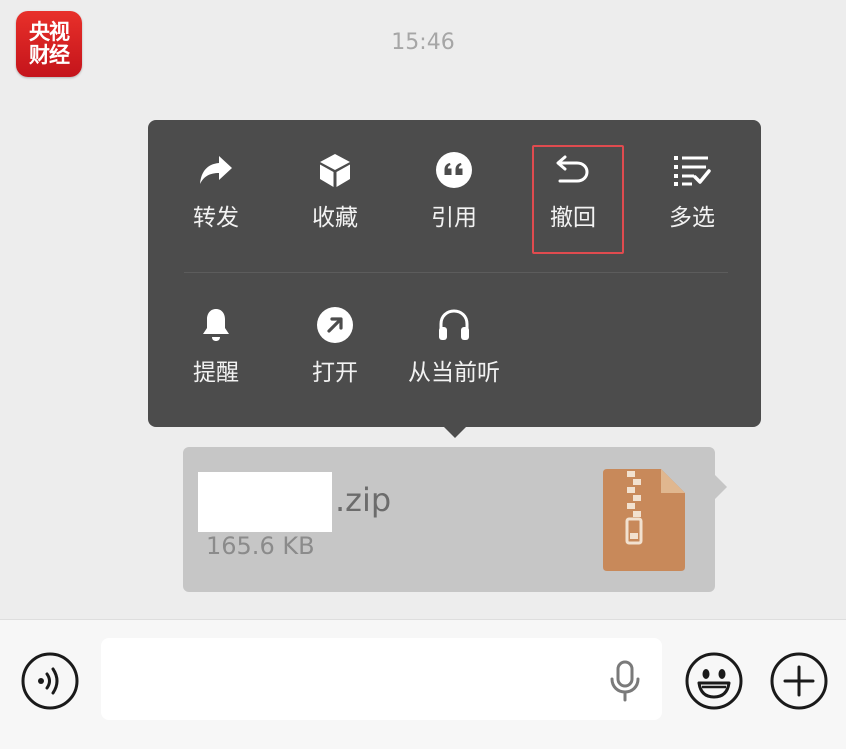  What do you see at coordinates (216, 373) in the screenshot?
I see `menu-item-remind-label: 提醒` at bounding box center [216, 373].